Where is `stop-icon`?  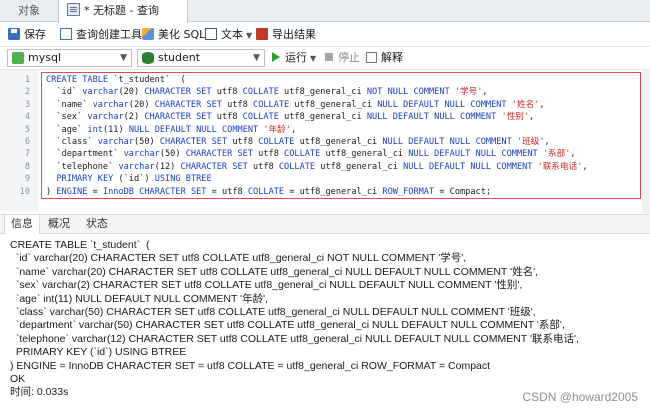
stop-icon is located at coordinates (329, 57).